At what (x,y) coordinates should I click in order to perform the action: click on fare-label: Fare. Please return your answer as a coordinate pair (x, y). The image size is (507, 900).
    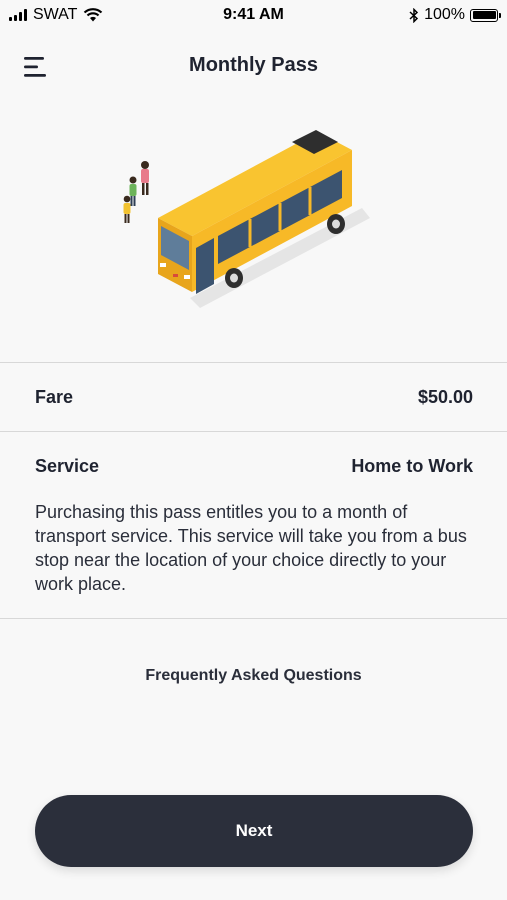
    Looking at the image, I should click on (54, 397).